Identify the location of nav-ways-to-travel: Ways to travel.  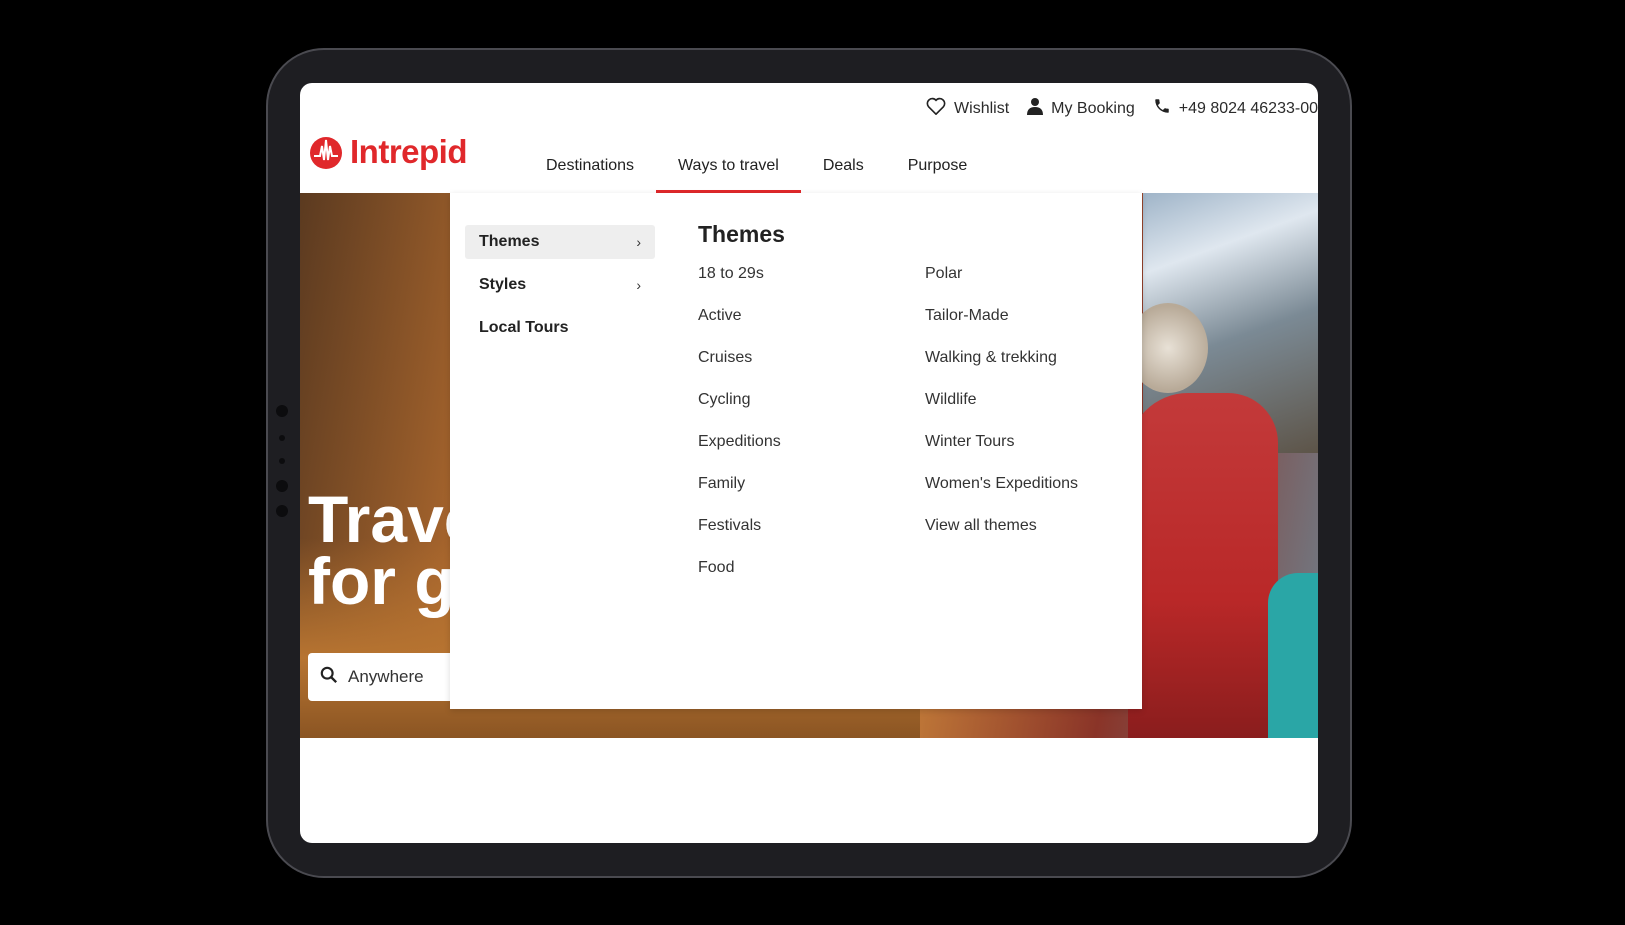
(728, 173).